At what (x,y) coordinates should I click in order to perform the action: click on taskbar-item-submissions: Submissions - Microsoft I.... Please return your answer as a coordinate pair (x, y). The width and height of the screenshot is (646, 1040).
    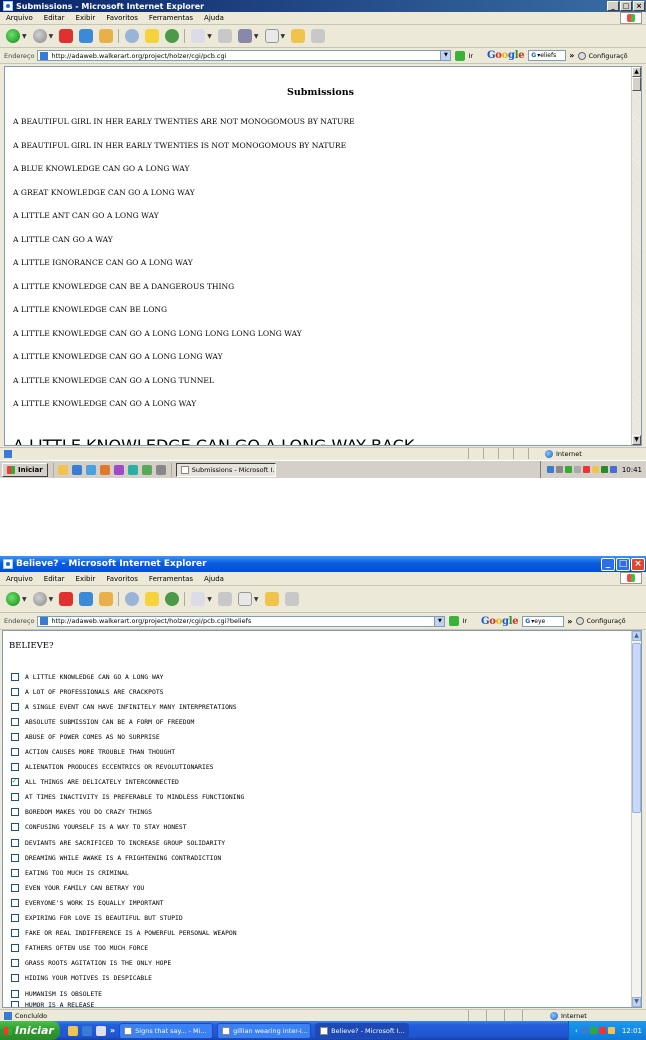
    Looking at the image, I should click on (225, 469).